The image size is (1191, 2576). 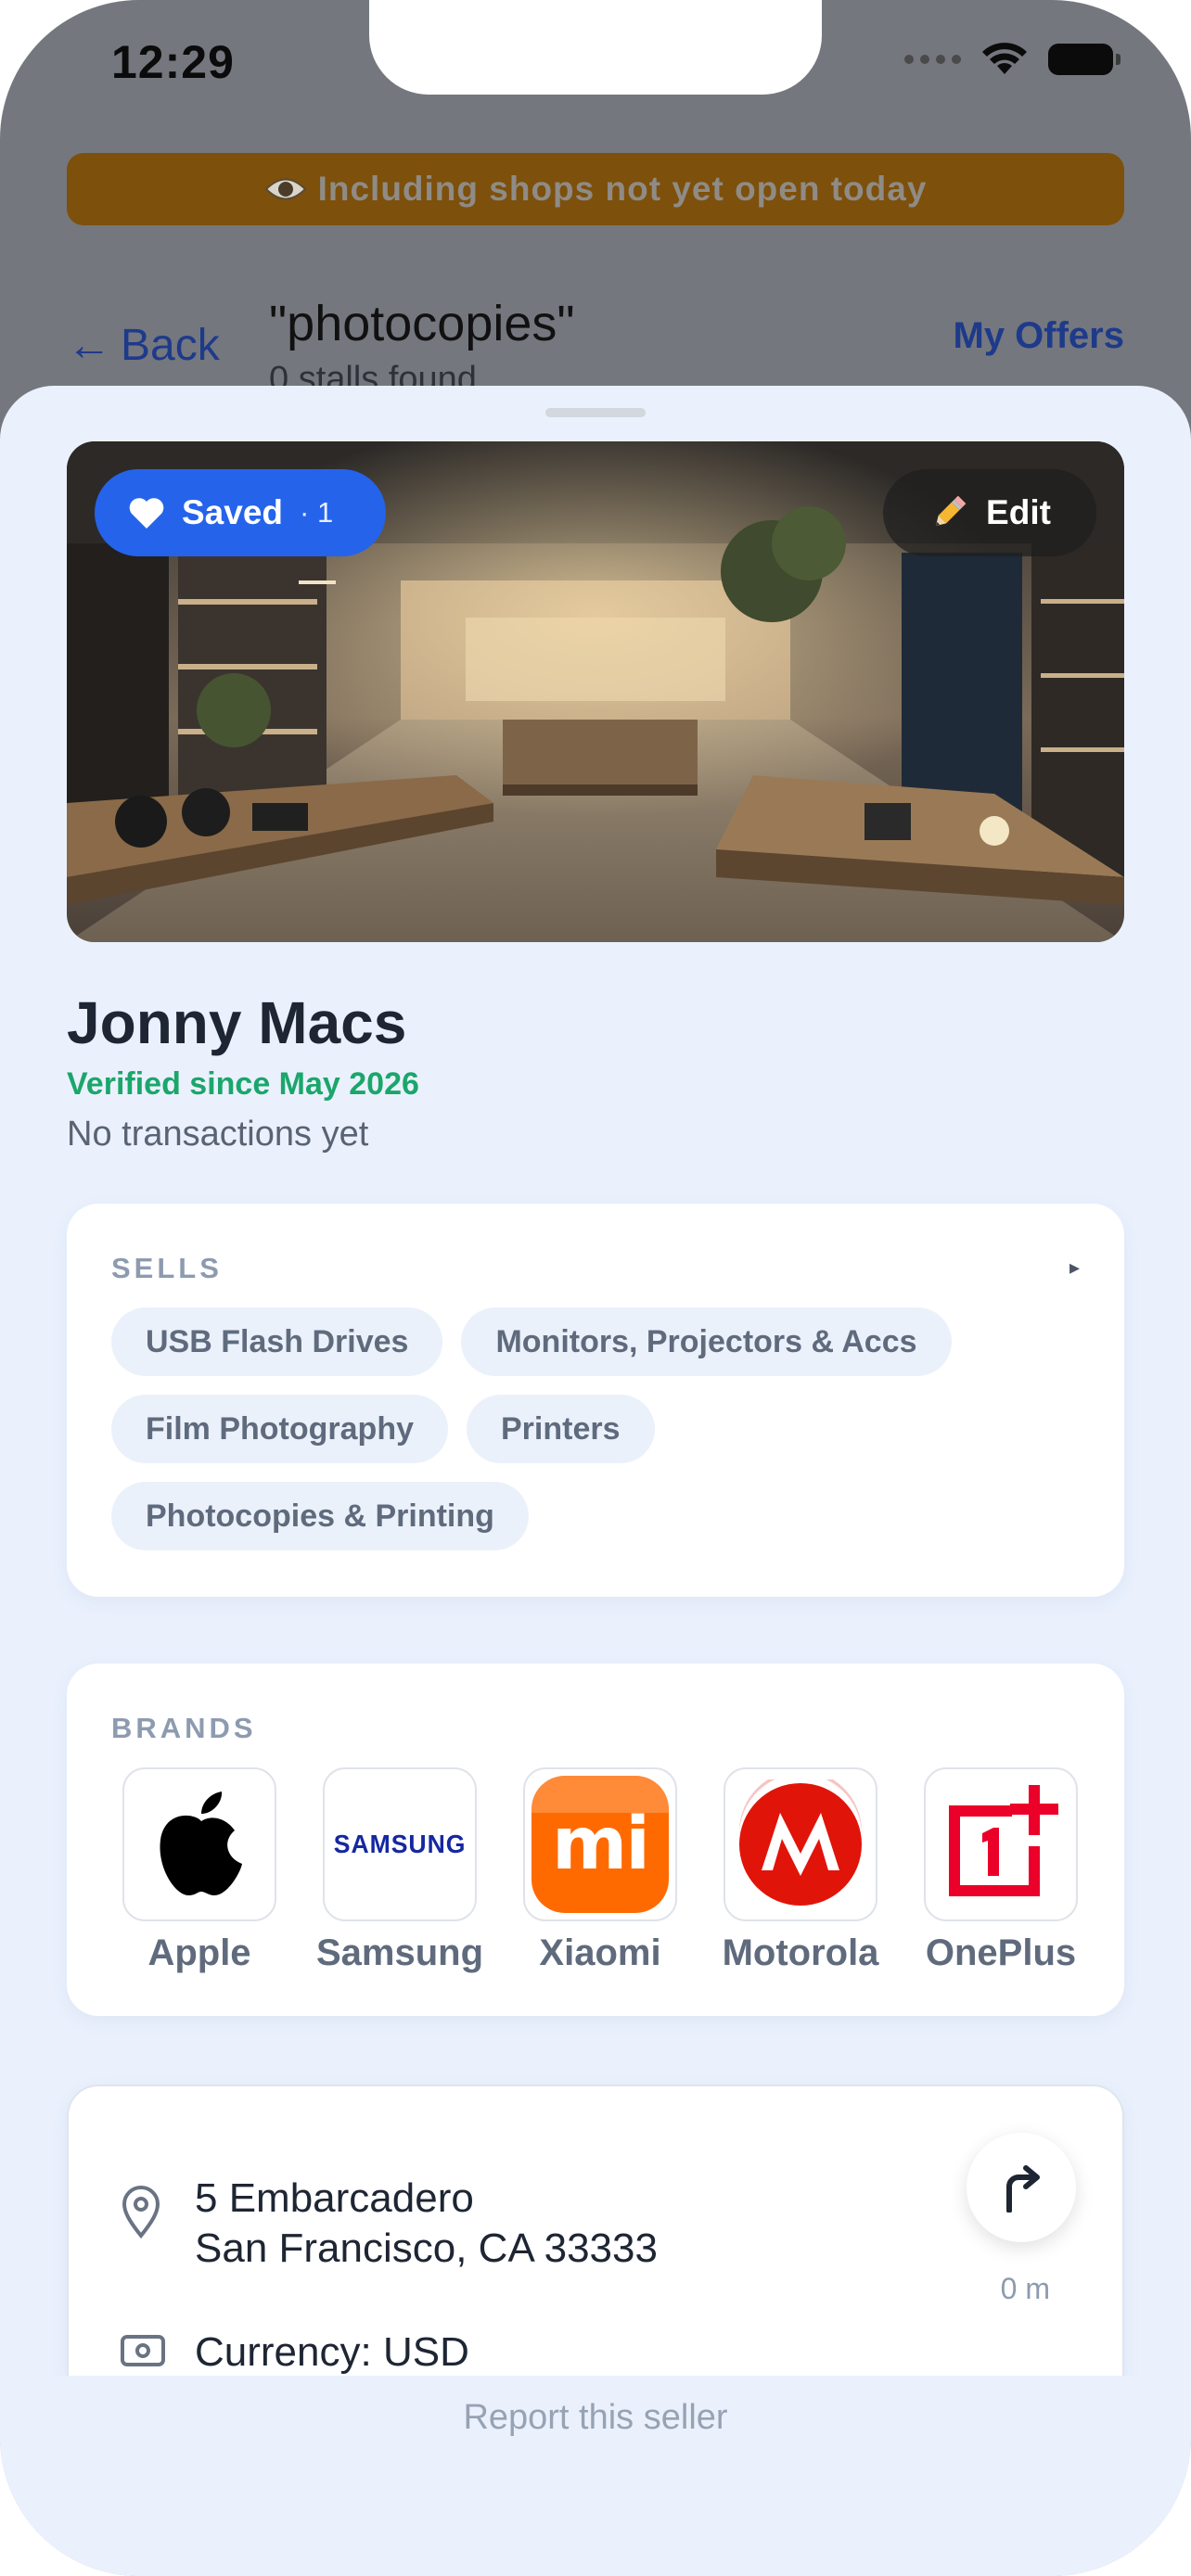 What do you see at coordinates (1001, 1844) in the screenshot?
I see `oneplus-logo-icon` at bounding box center [1001, 1844].